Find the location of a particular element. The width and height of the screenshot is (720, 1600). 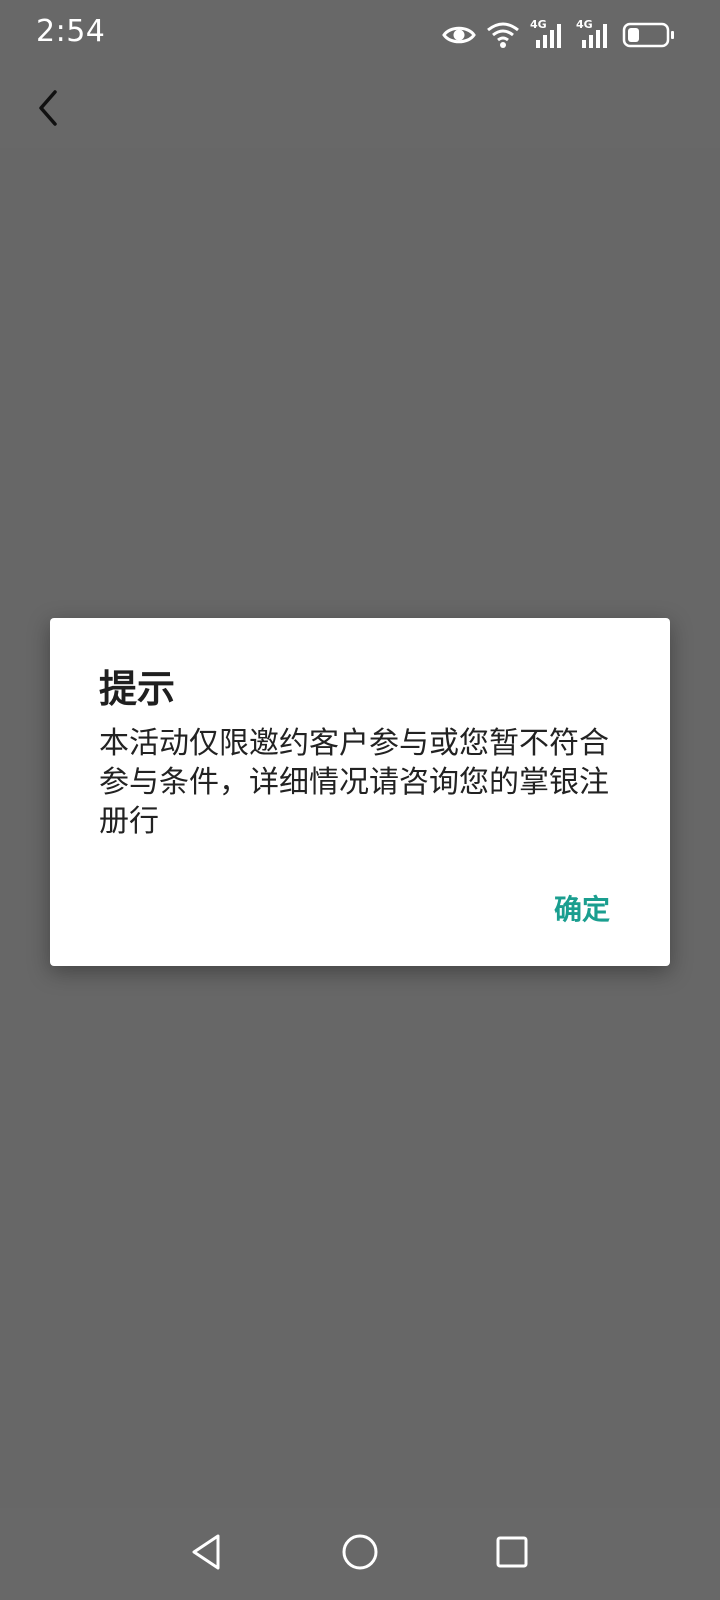

navigation-bar is located at coordinates (360, 1554).